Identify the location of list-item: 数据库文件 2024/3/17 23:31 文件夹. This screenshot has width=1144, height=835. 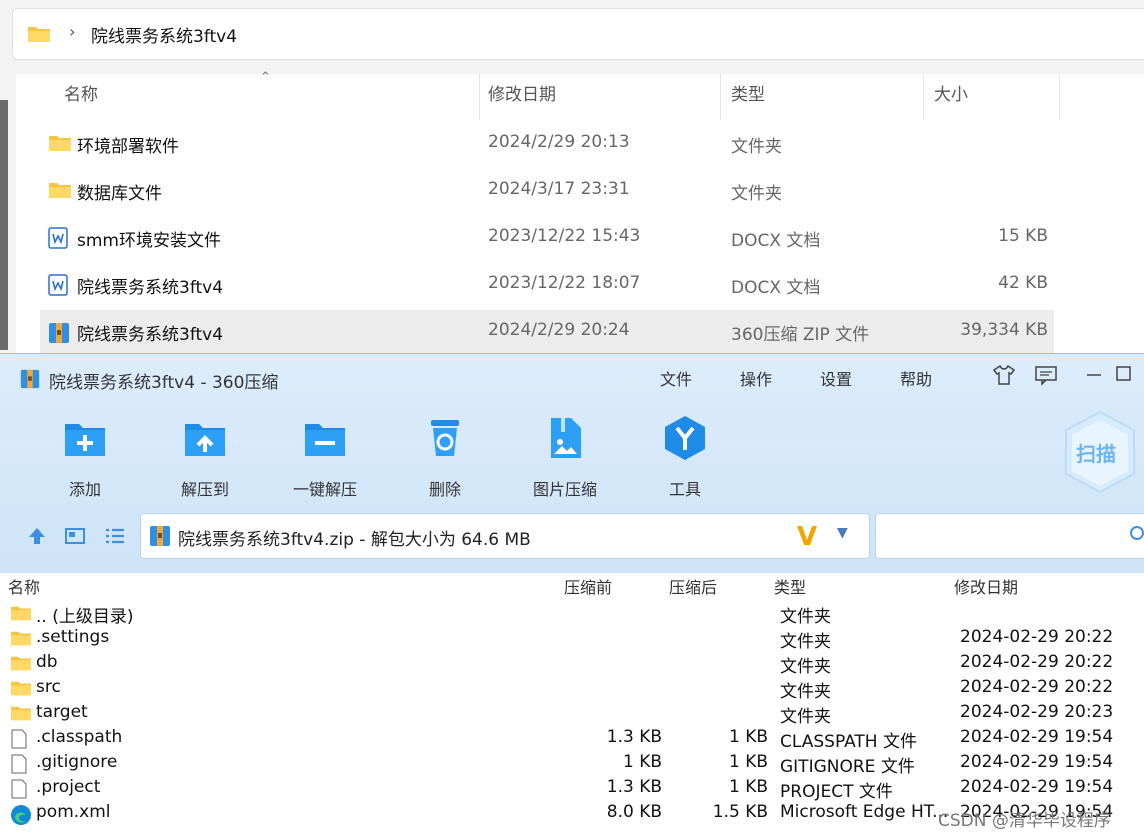
(547, 191).